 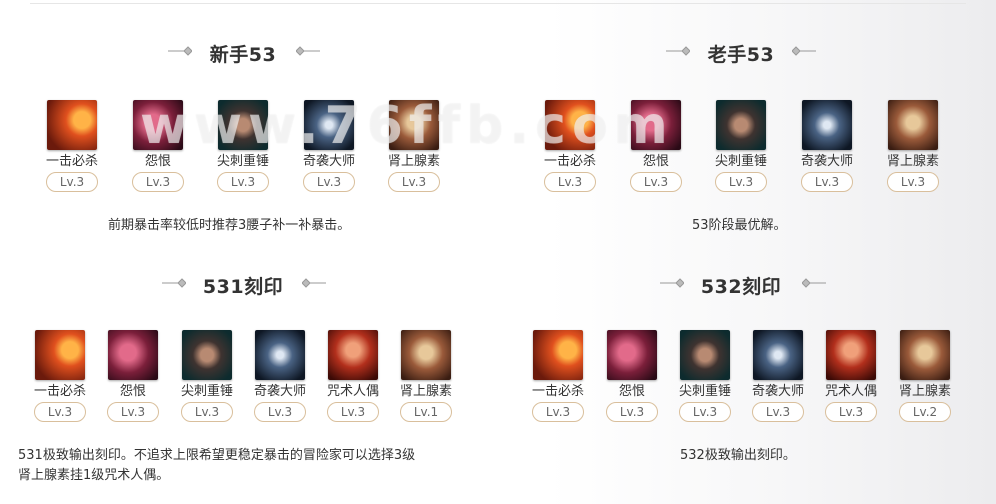 I want to click on section-title: 新手53, so click(x=243, y=55).